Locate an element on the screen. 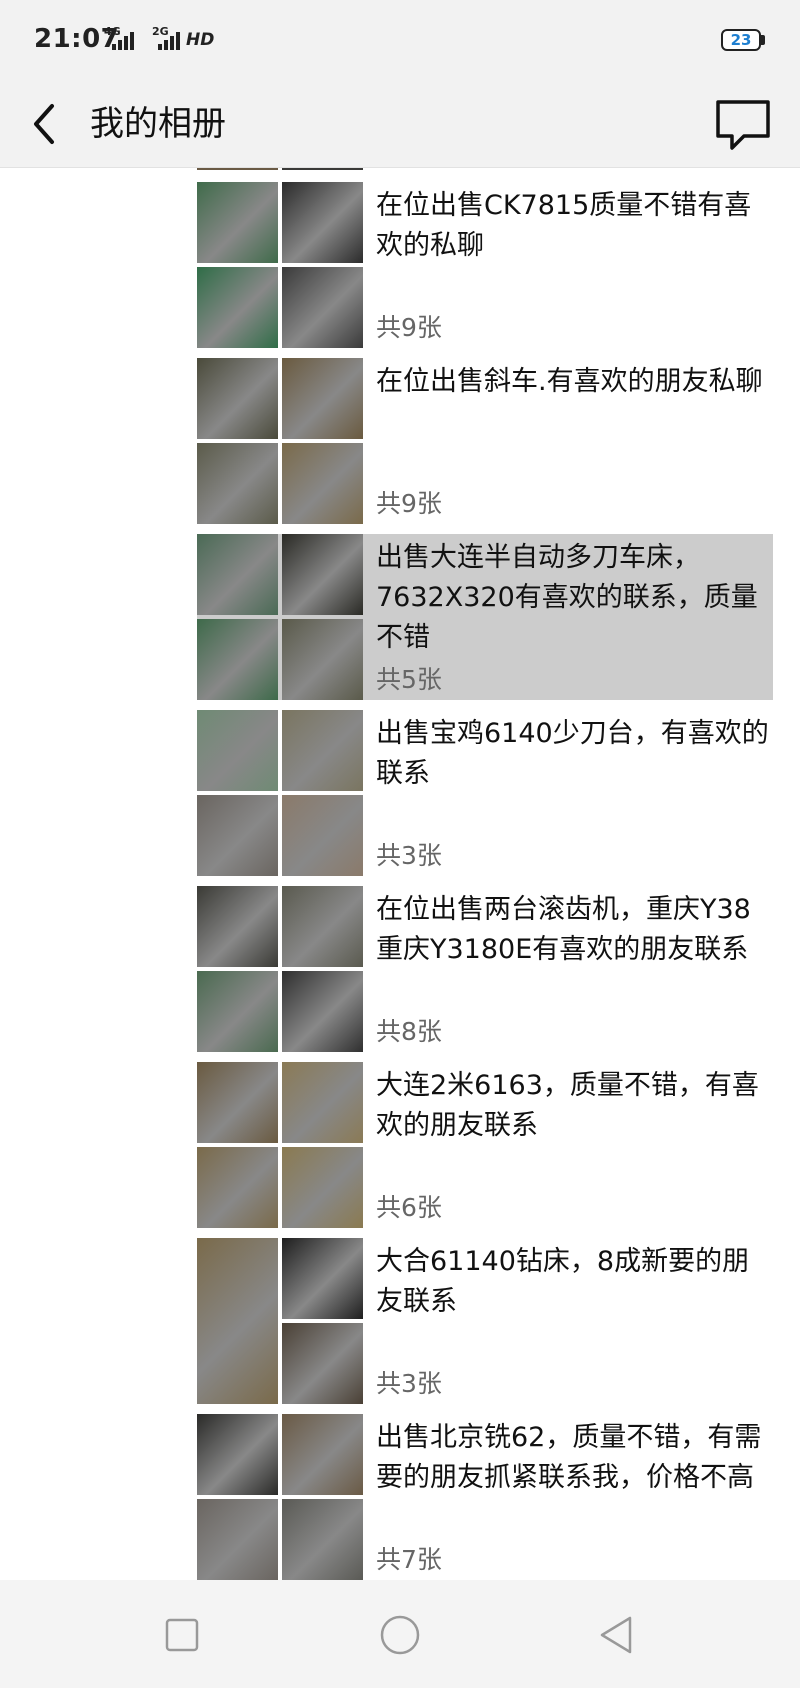 This screenshot has width=800, height=1688. album-item: 在位出售斜车.有喜欢的朋友私聊 共9张 is located at coordinates (485, 441).